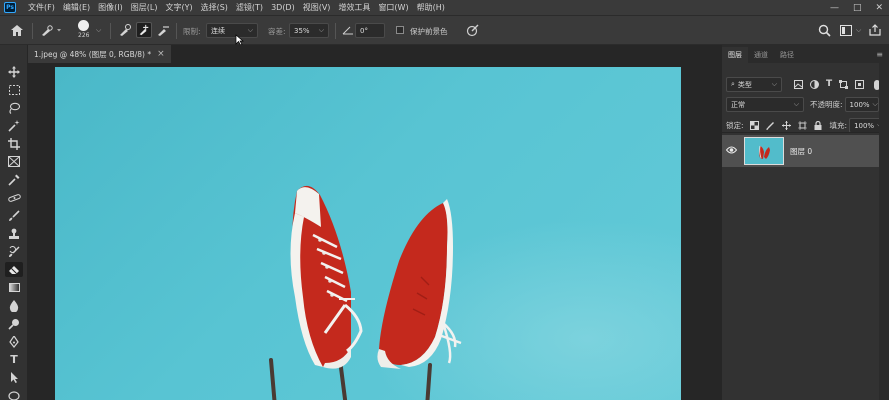 This screenshot has height=400, width=889. What do you see at coordinates (829, 84) in the screenshot?
I see `type-filter-icon: T` at bounding box center [829, 84].